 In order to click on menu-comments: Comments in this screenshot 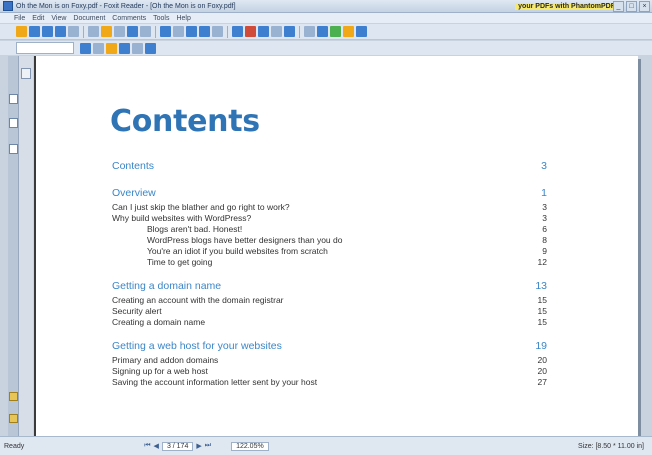, I will do `click(129, 18)`.